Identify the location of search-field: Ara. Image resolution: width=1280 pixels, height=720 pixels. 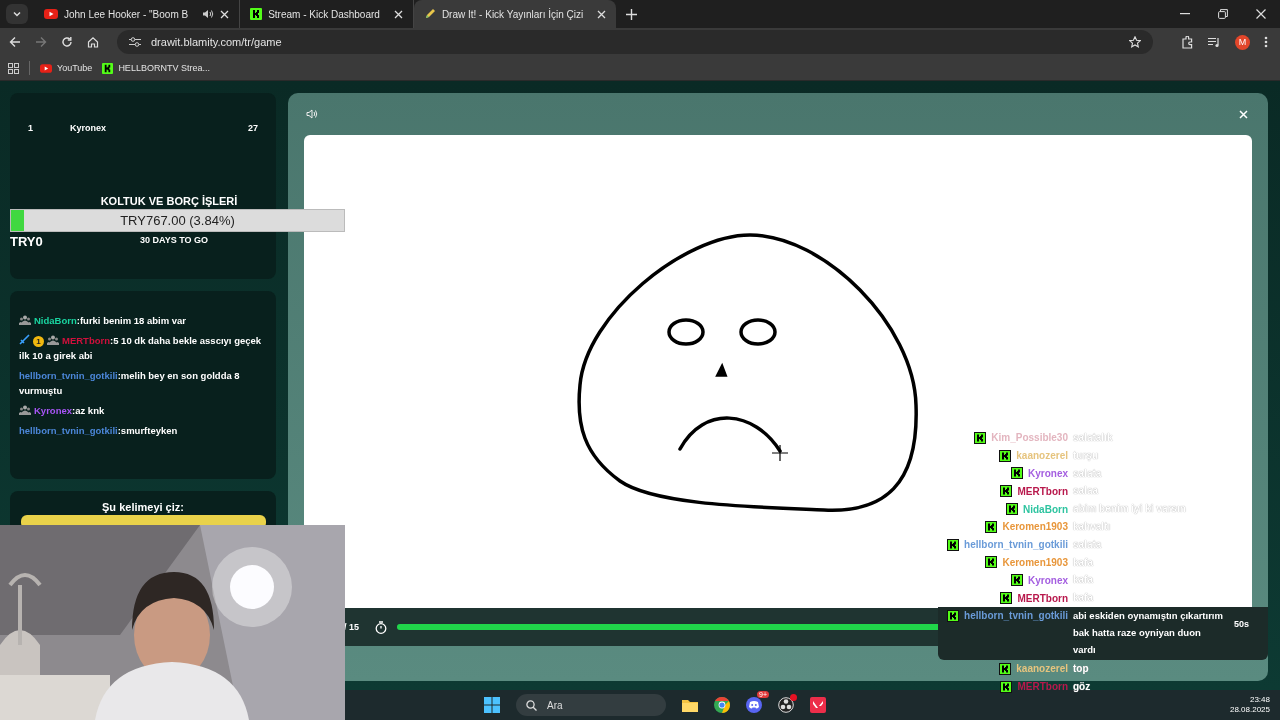
(591, 705).